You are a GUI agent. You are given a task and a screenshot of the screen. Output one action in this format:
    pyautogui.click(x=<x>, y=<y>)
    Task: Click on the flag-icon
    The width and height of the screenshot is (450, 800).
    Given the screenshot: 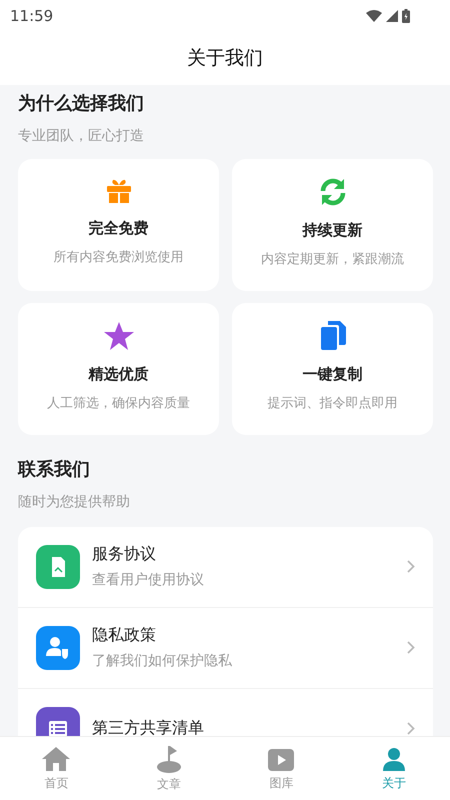 What is the action you would take?
    pyautogui.click(x=169, y=758)
    